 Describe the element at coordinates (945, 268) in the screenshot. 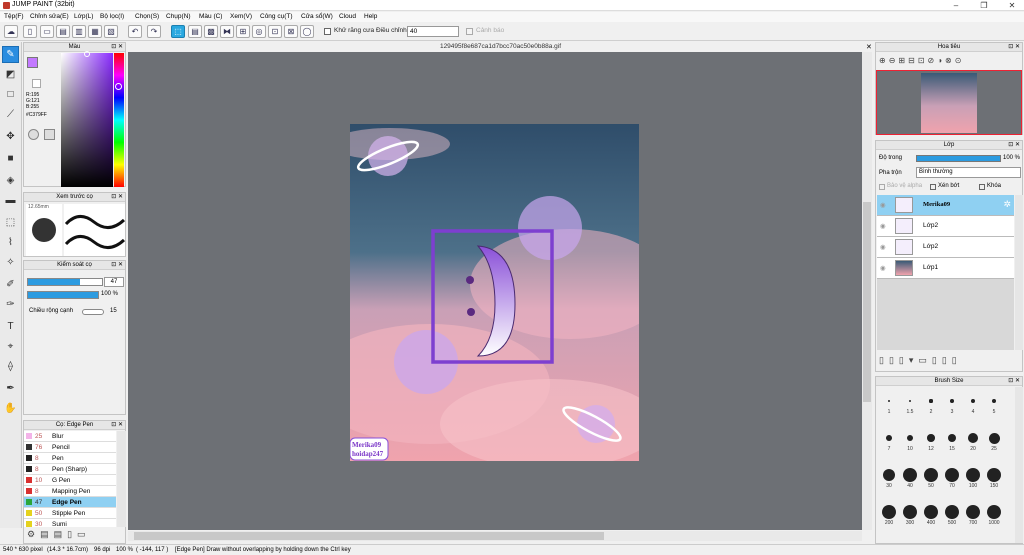

I see `layer-item: ◉ Lớp1` at that location.